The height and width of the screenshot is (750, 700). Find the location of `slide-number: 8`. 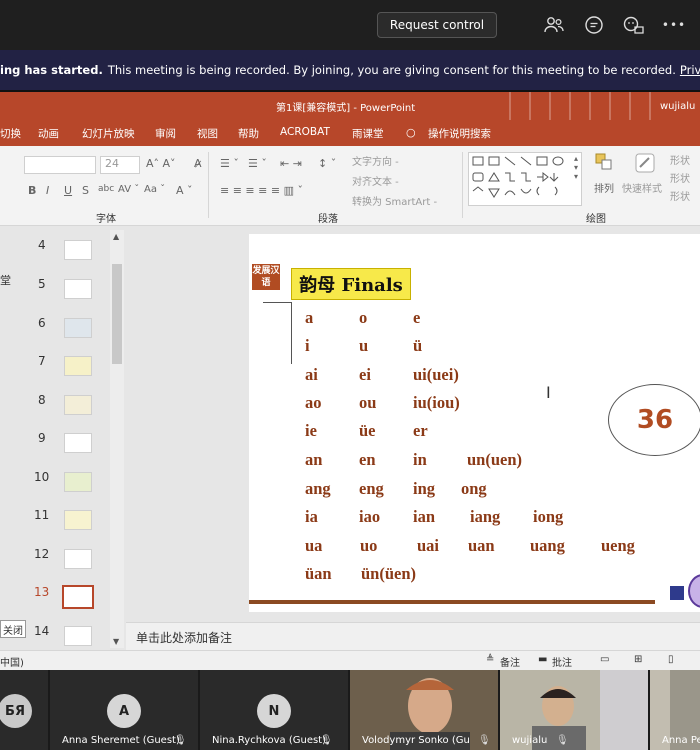

slide-number: 8 is located at coordinates (42, 400).